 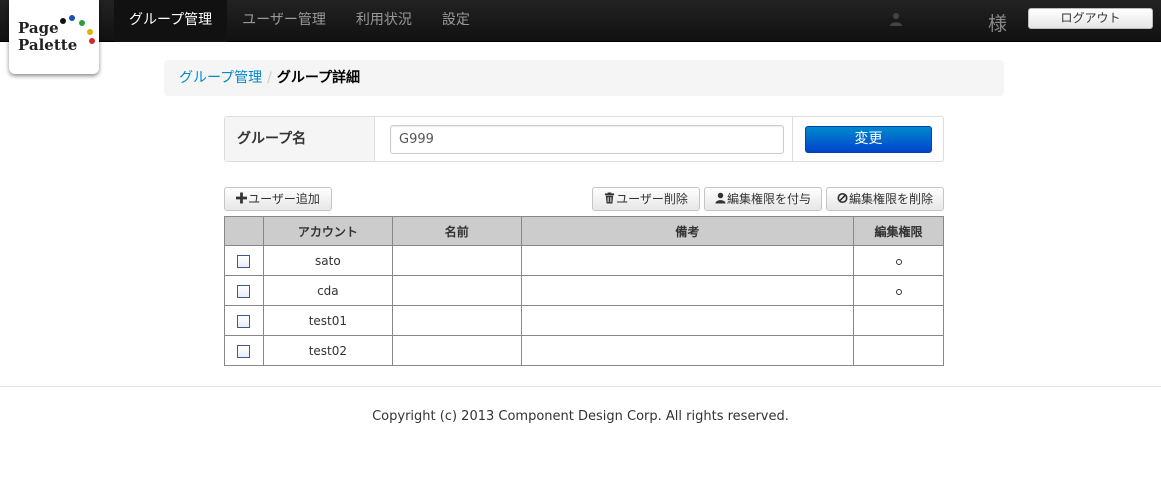 I want to click on group-name-input, so click(x=587, y=139).